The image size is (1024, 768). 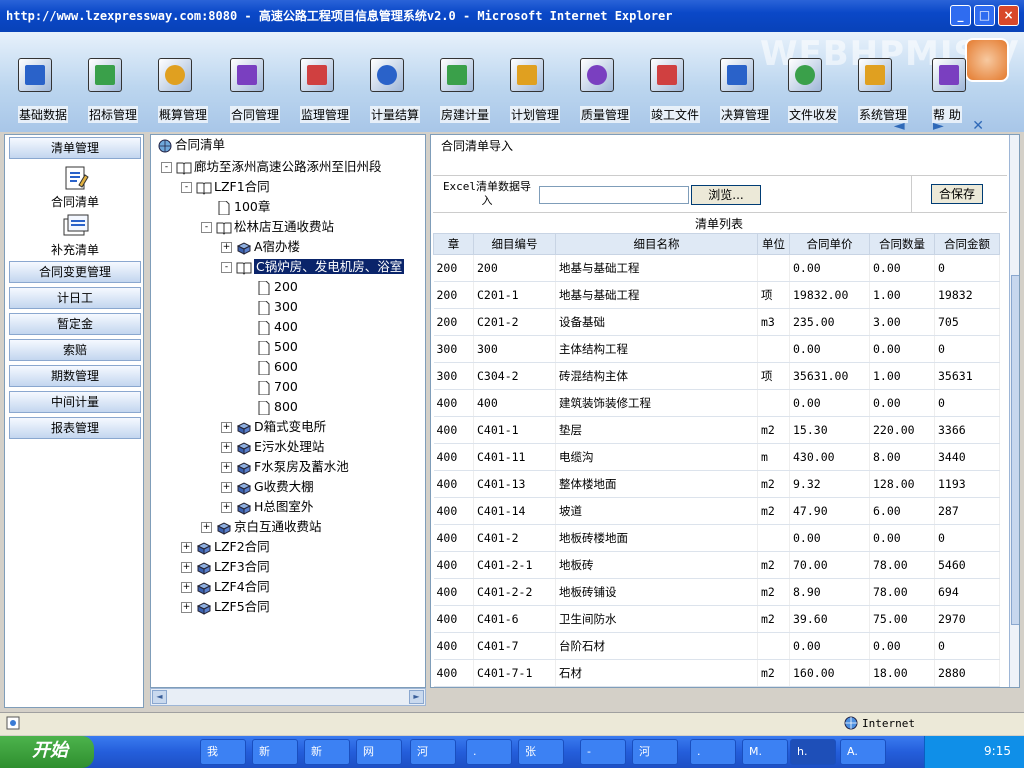 What do you see at coordinates (614, 195) in the screenshot?
I see `excel-file-input` at bounding box center [614, 195].